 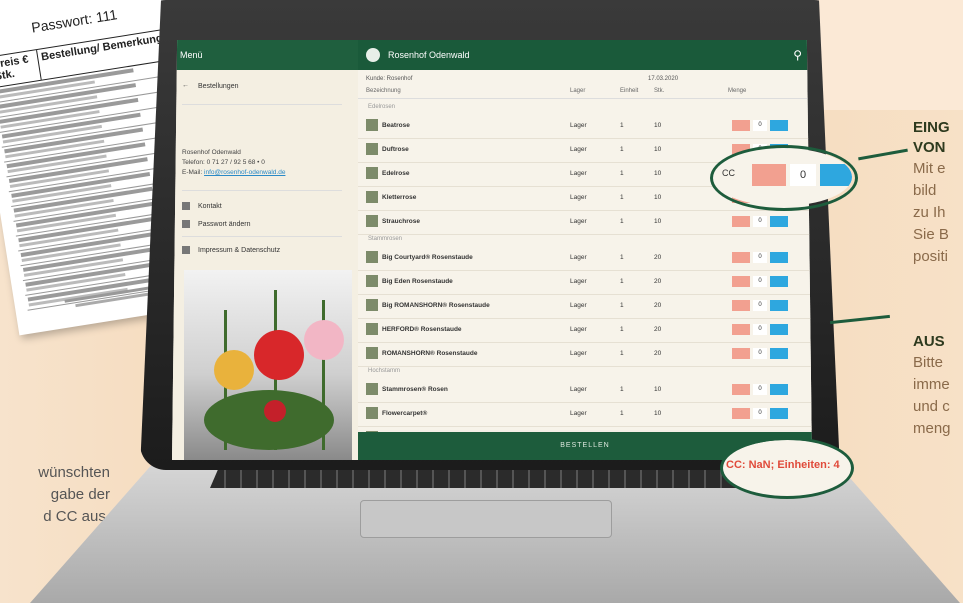 What do you see at coordinates (585, 330) in the screenshot?
I see `table-row: HERFORD® Rosenstaude Lager 1 20 0` at bounding box center [585, 330].